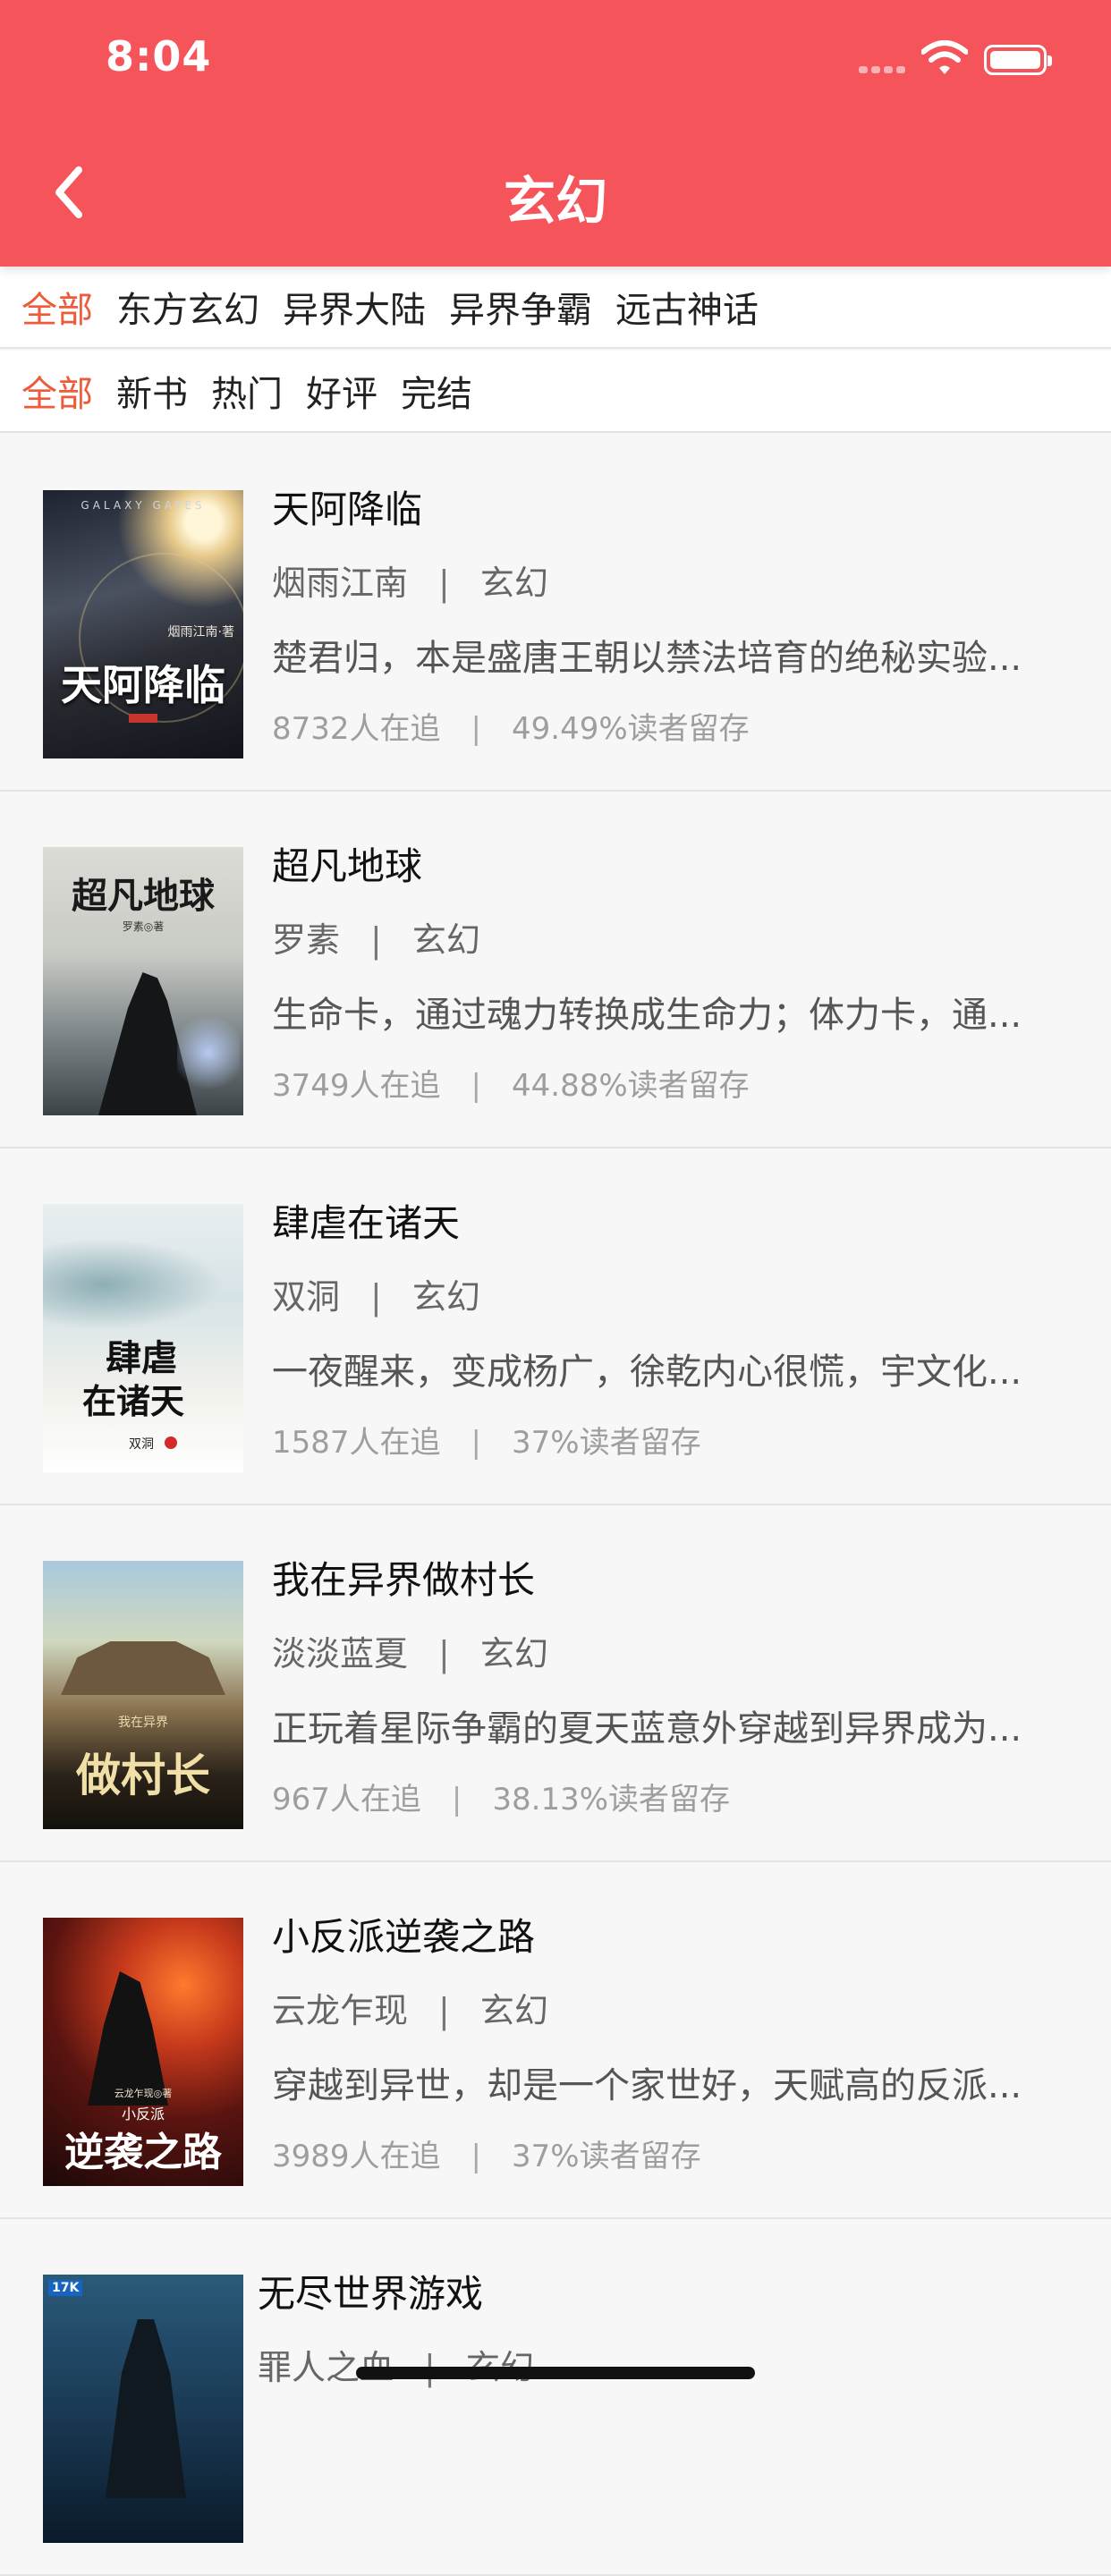  I want to click on book-stats: 3989人在追 | 37%读者留存, so click(665, 2156).